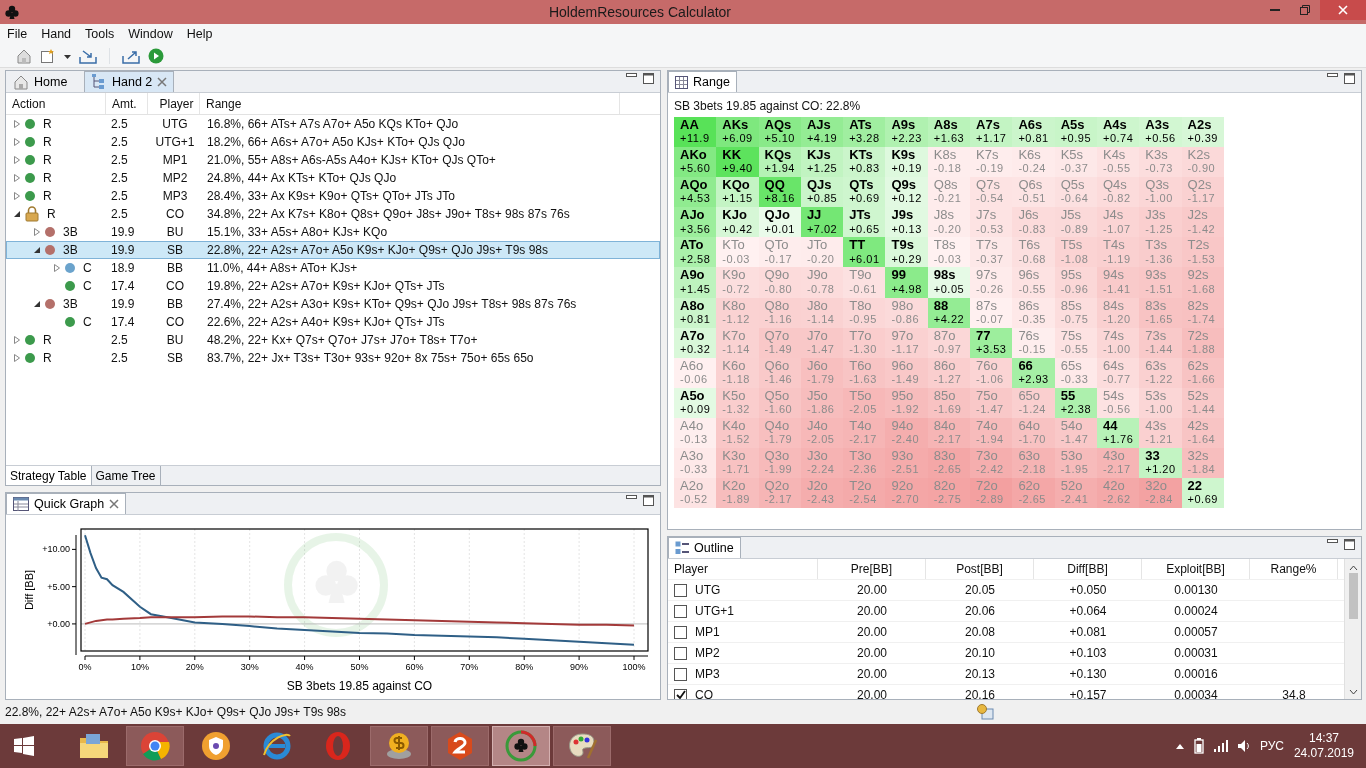  Describe the element at coordinates (872, 569) in the screenshot. I see `column-header: Pre[BB]` at that location.